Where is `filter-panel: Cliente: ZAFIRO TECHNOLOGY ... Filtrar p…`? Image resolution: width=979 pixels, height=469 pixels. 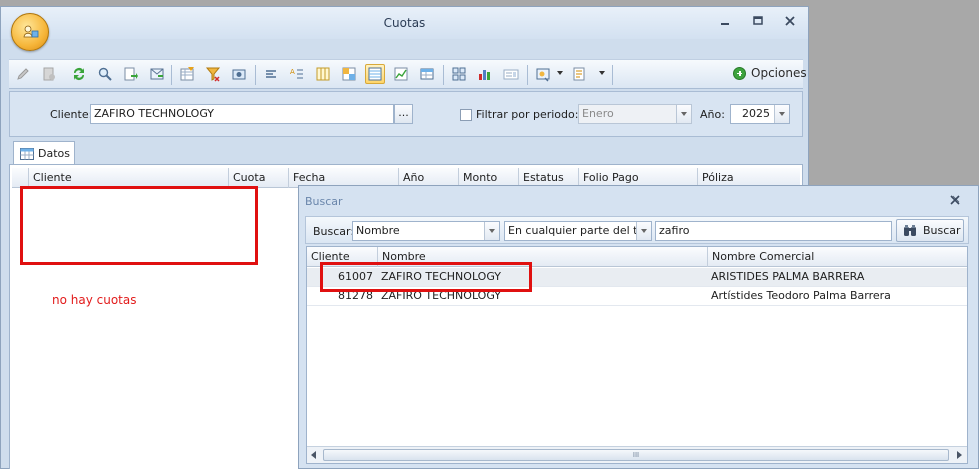 filter-panel: Cliente: ZAFIRO TECHNOLOGY ... Filtrar p… is located at coordinates (406, 114).